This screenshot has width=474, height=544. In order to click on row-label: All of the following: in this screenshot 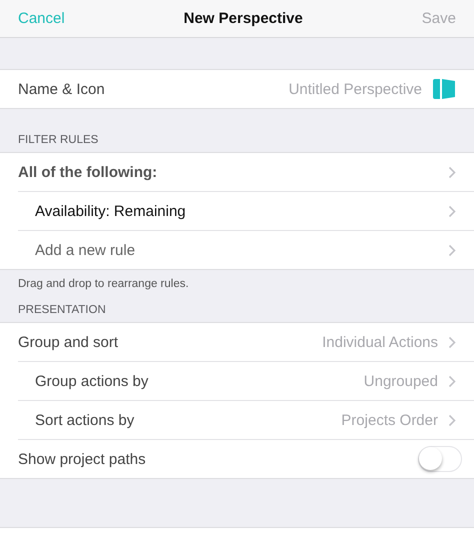, I will do `click(88, 172)`.